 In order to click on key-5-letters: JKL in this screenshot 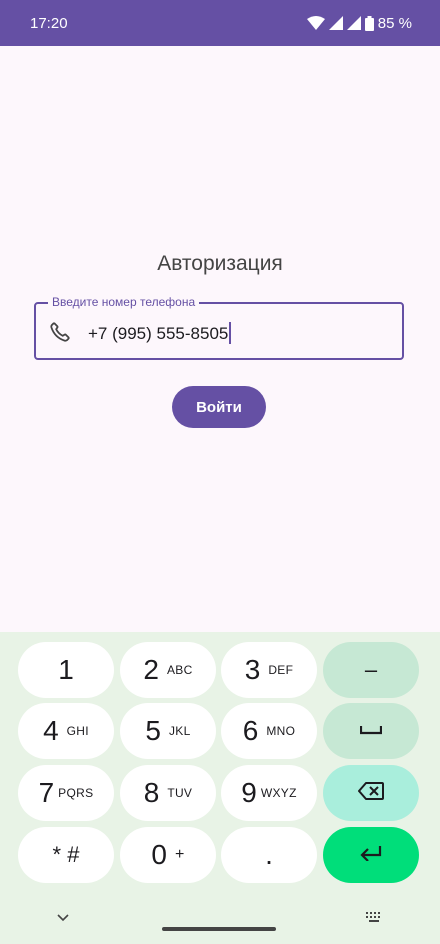, I will do `click(180, 731)`.